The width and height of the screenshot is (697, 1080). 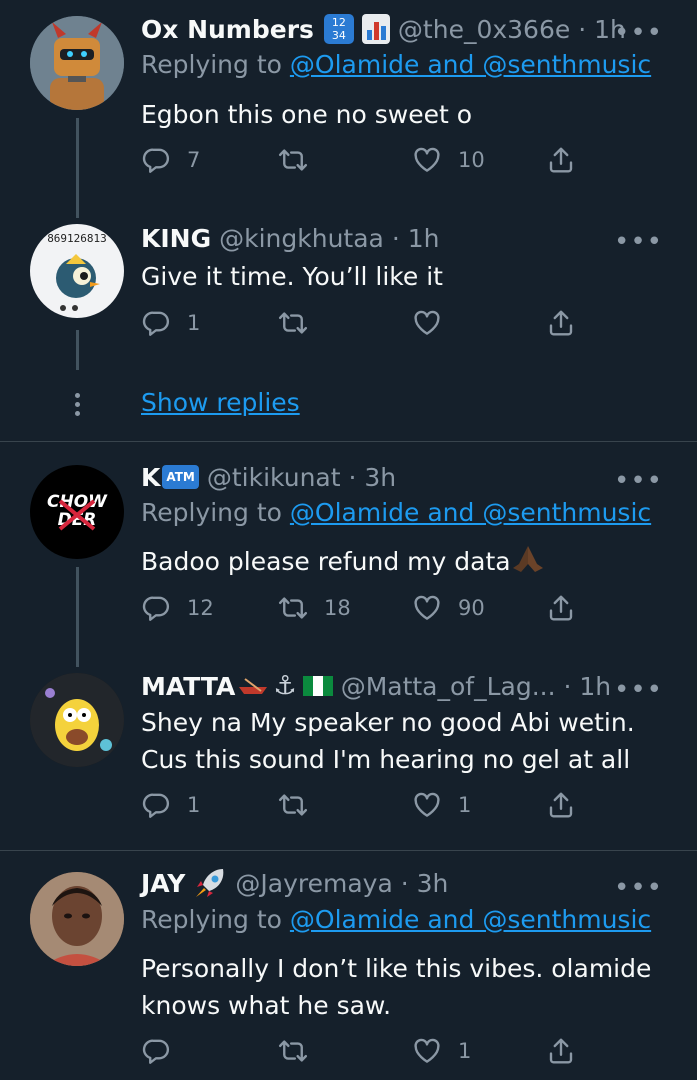 I want to click on anchor-emoji: ⚓, so click(x=285, y=686).